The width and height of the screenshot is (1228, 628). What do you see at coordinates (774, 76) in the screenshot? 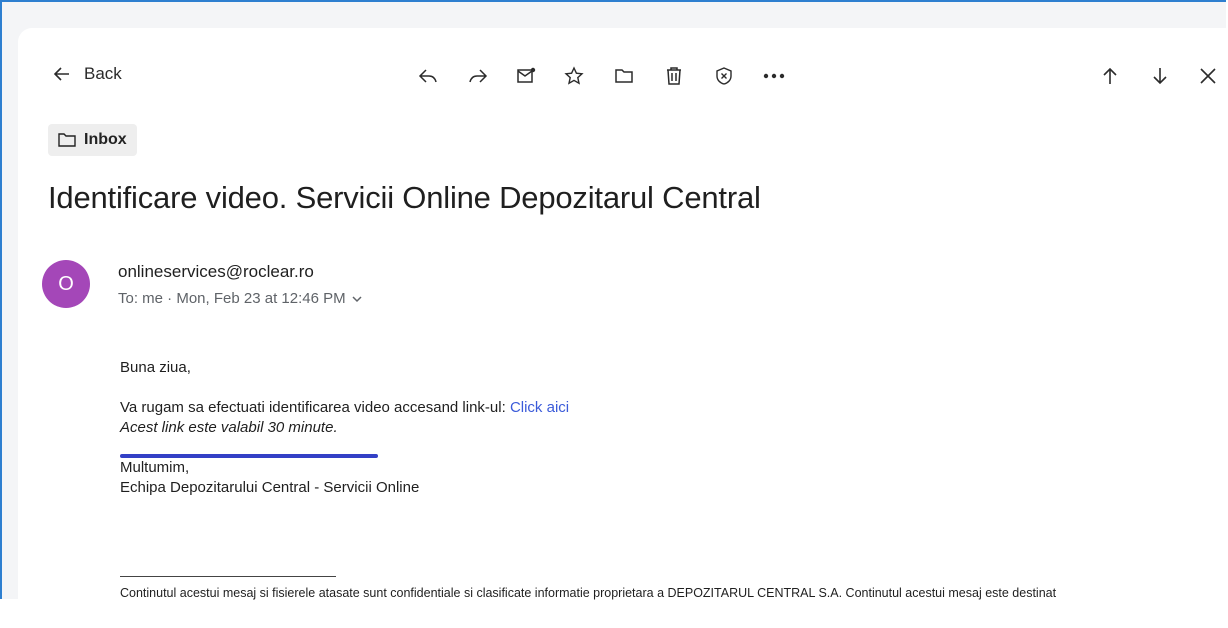
I see `more-icon` at bounding box center [774, 76].